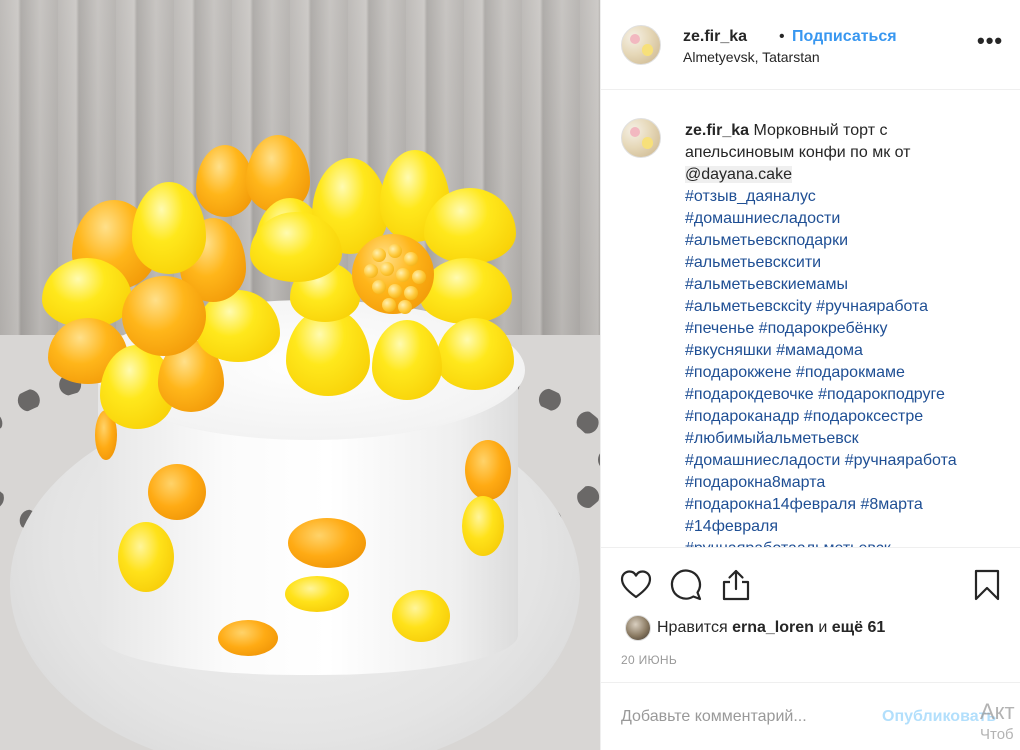  Describe the element at coordinates (843, 197) in the screenshot. I see `hashtag-line: #отзыв_даяналус` at that location.